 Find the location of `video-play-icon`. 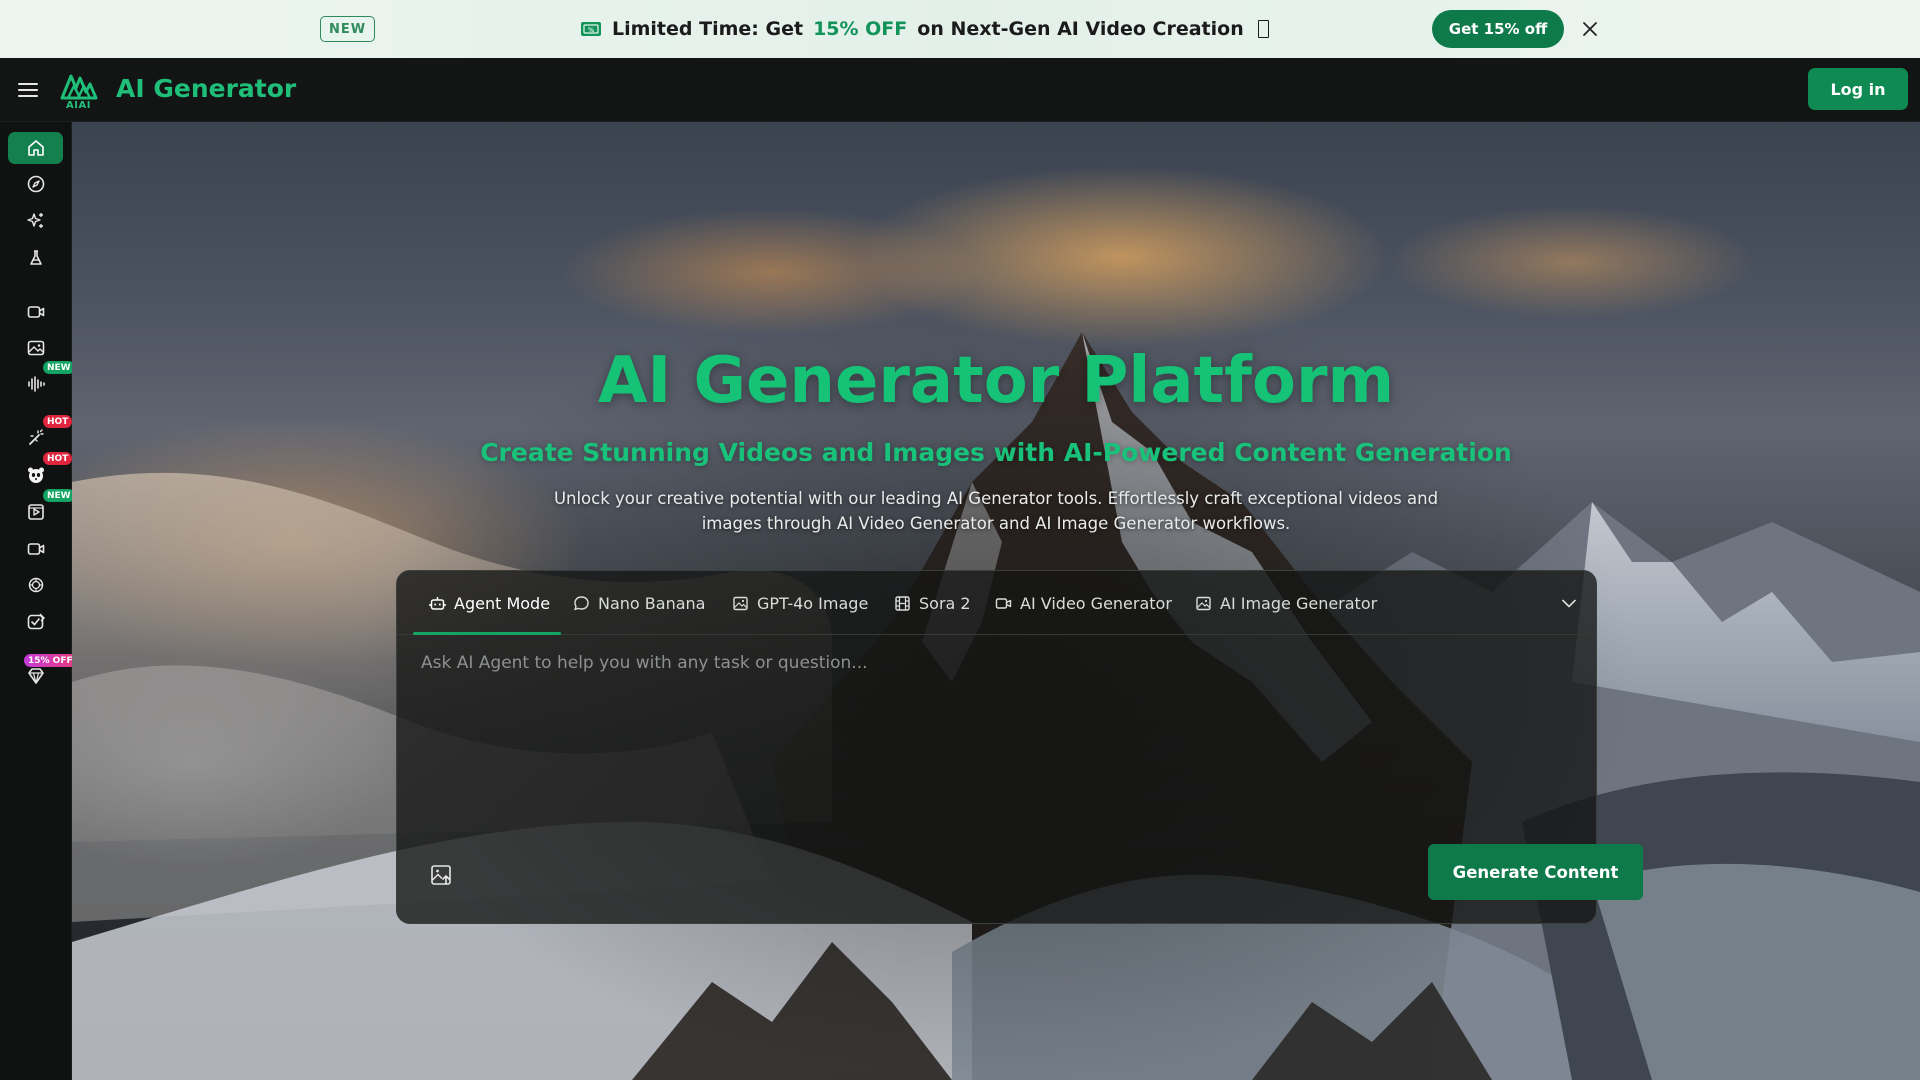

video-play-icon is located at coordinates (35, 512).